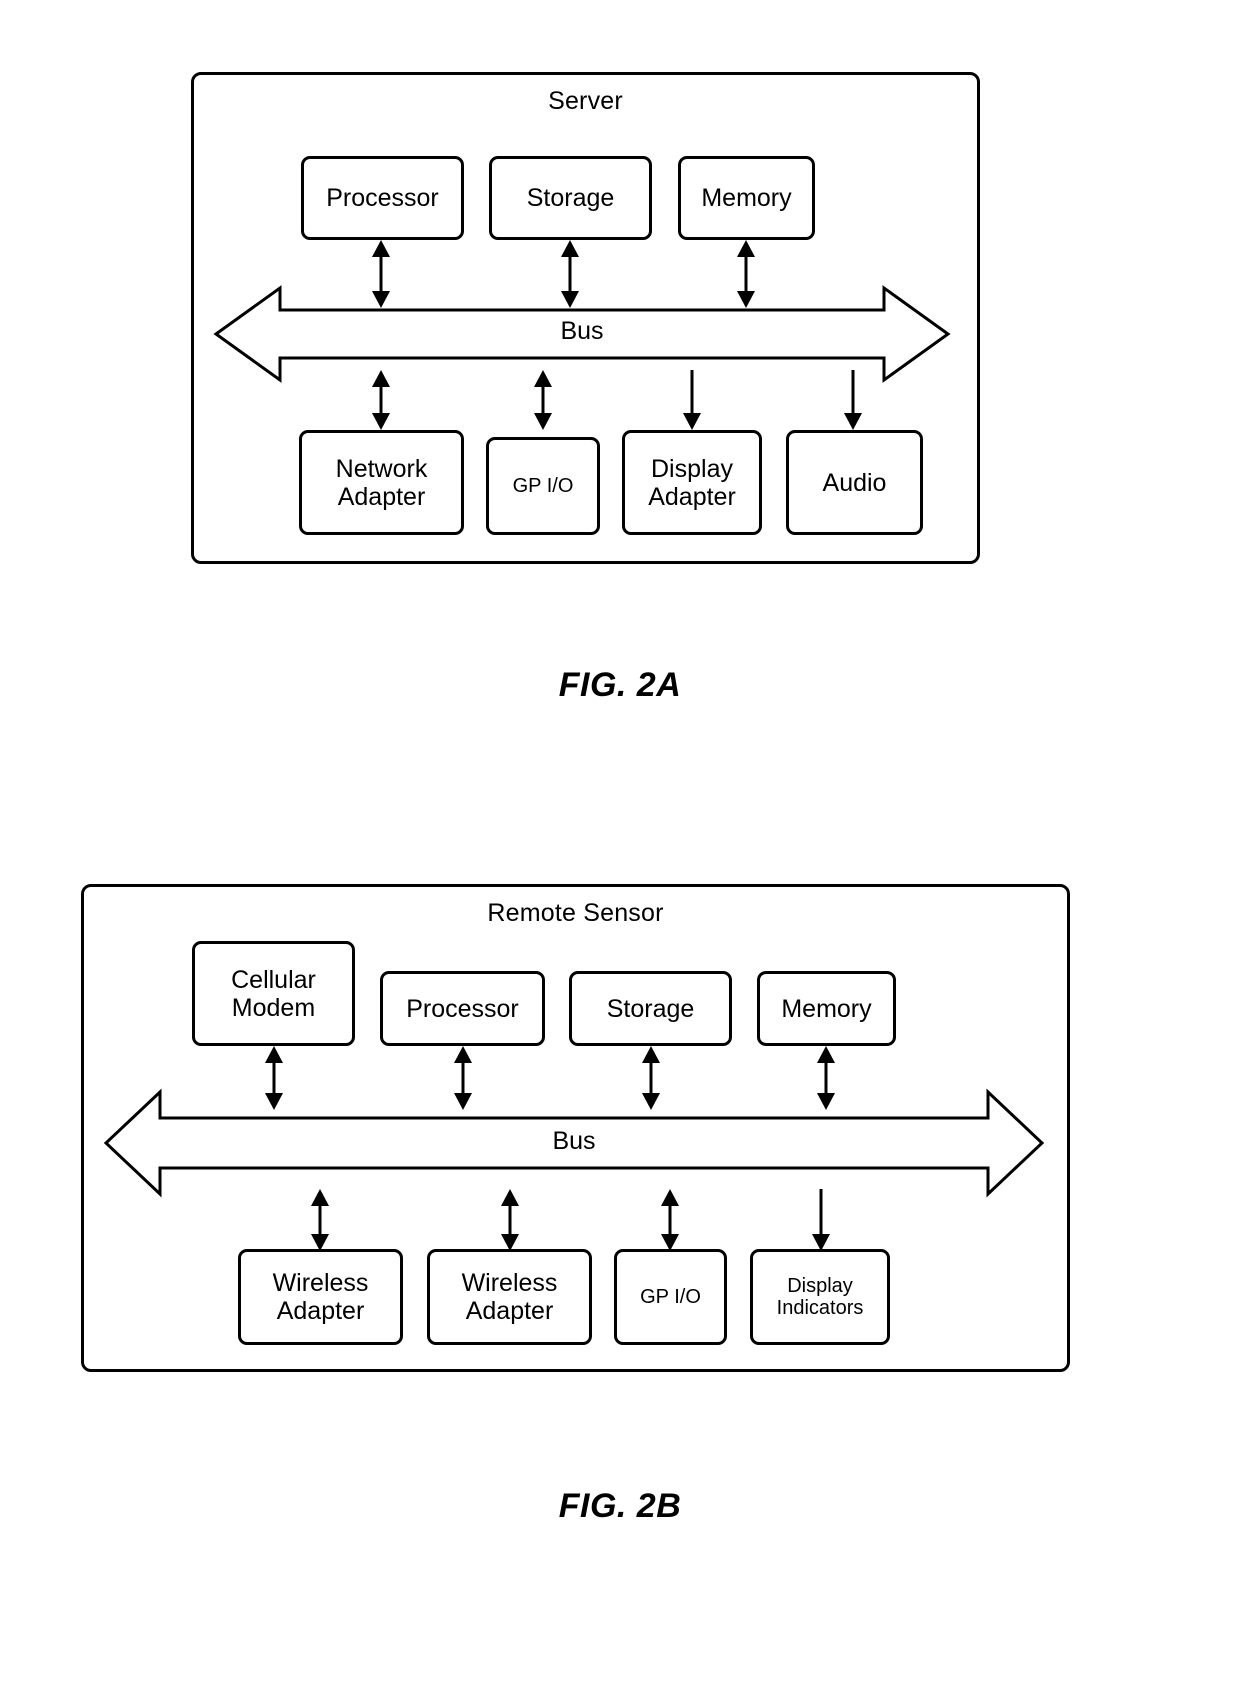 Image resolution: width=1240 pixels, height=1691 pixels. I want to click on fig2b-processor-label: Processor, so click(462, 1008).